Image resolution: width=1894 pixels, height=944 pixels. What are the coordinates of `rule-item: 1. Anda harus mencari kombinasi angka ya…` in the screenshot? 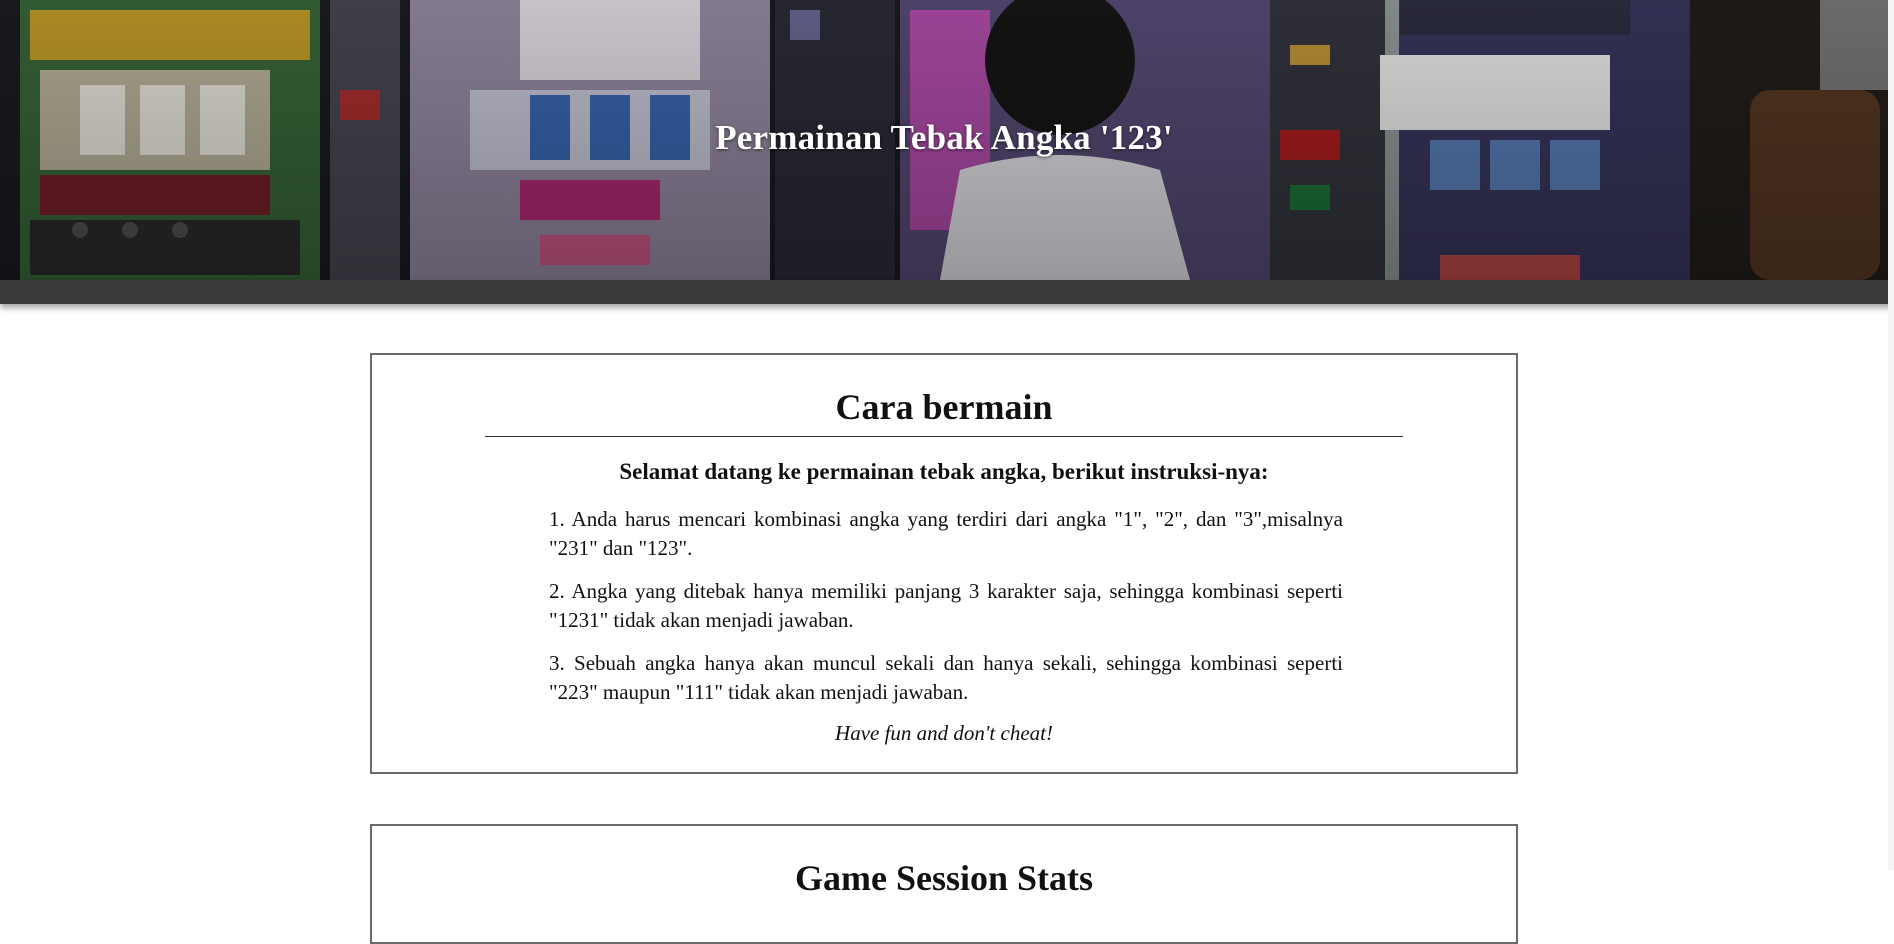 It's located at (946, 533).